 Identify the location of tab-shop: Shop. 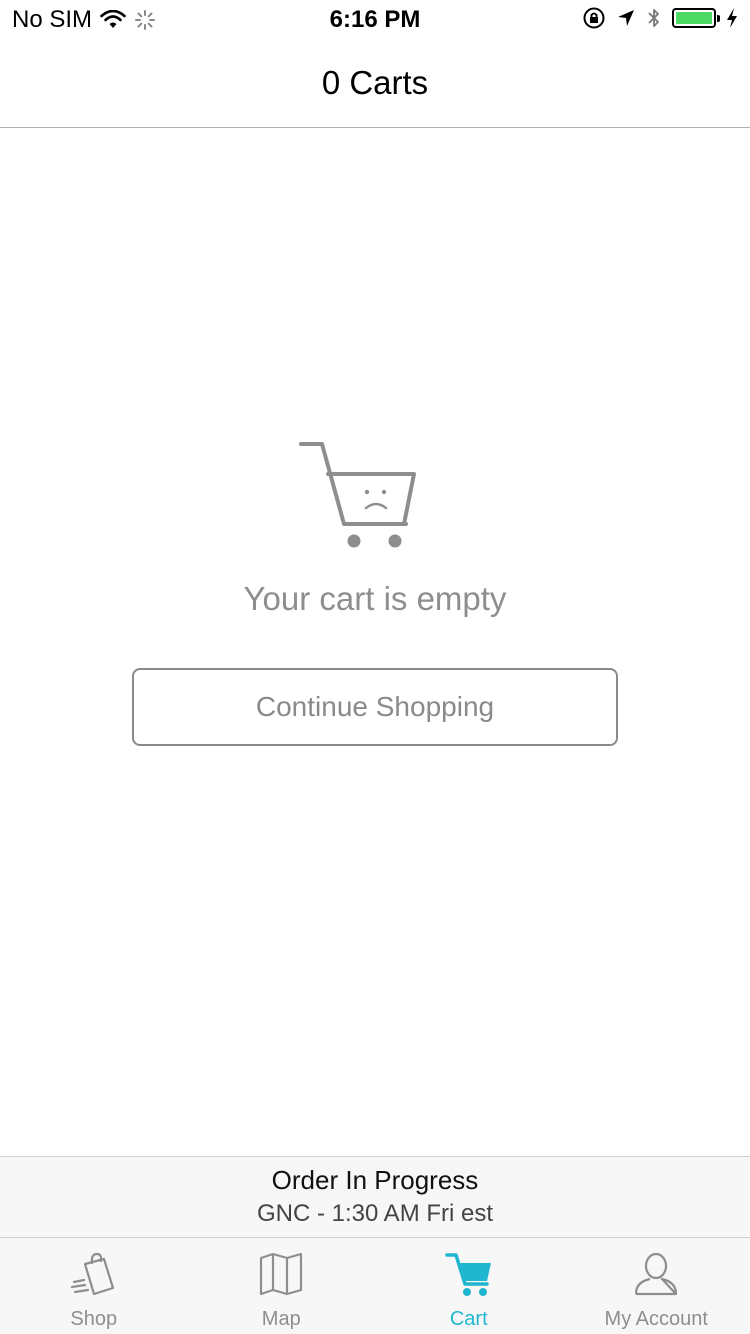
(94, 1286).